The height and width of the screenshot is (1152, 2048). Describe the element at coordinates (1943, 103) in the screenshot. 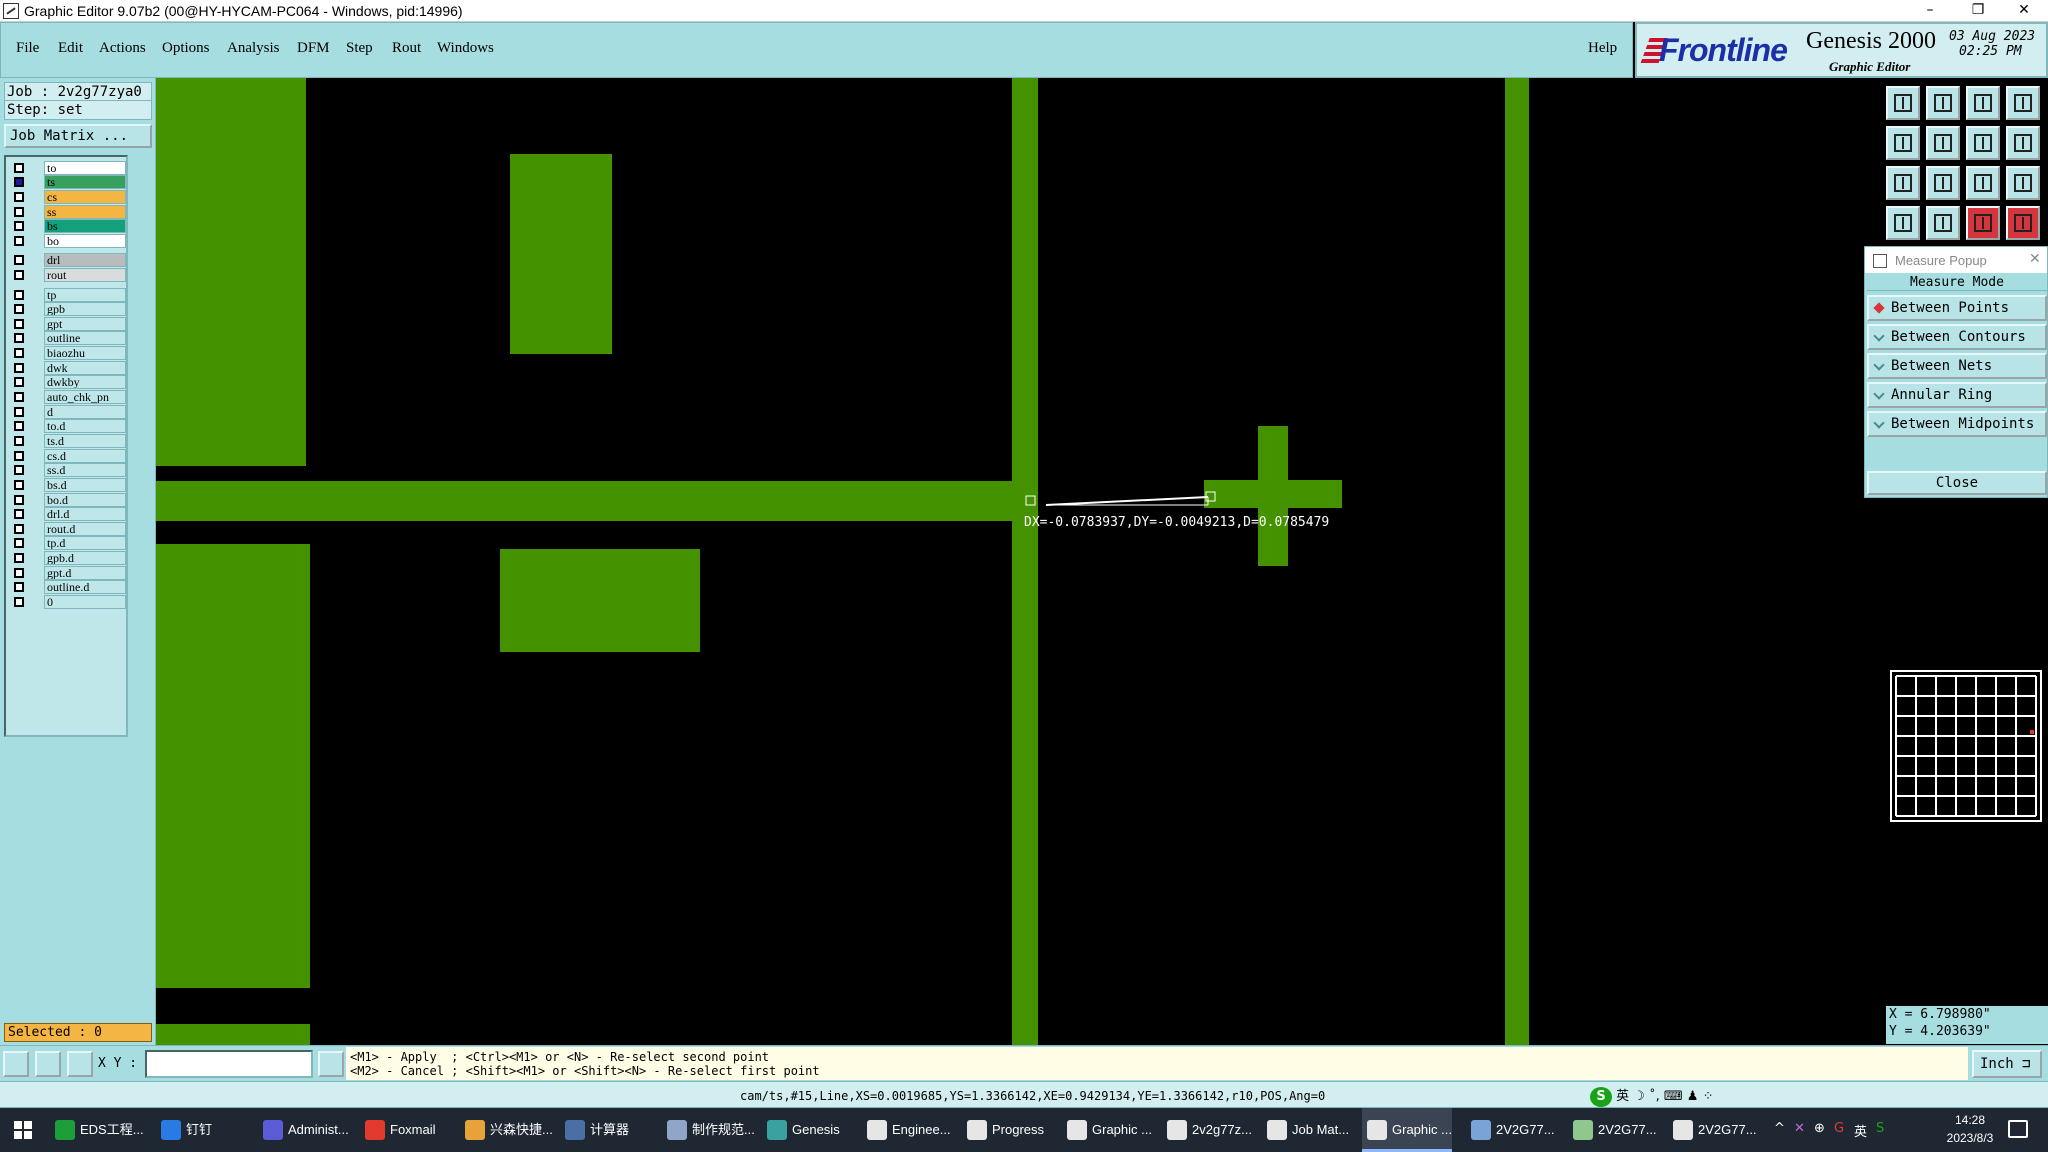

I see `layer-down-icon` at that location.